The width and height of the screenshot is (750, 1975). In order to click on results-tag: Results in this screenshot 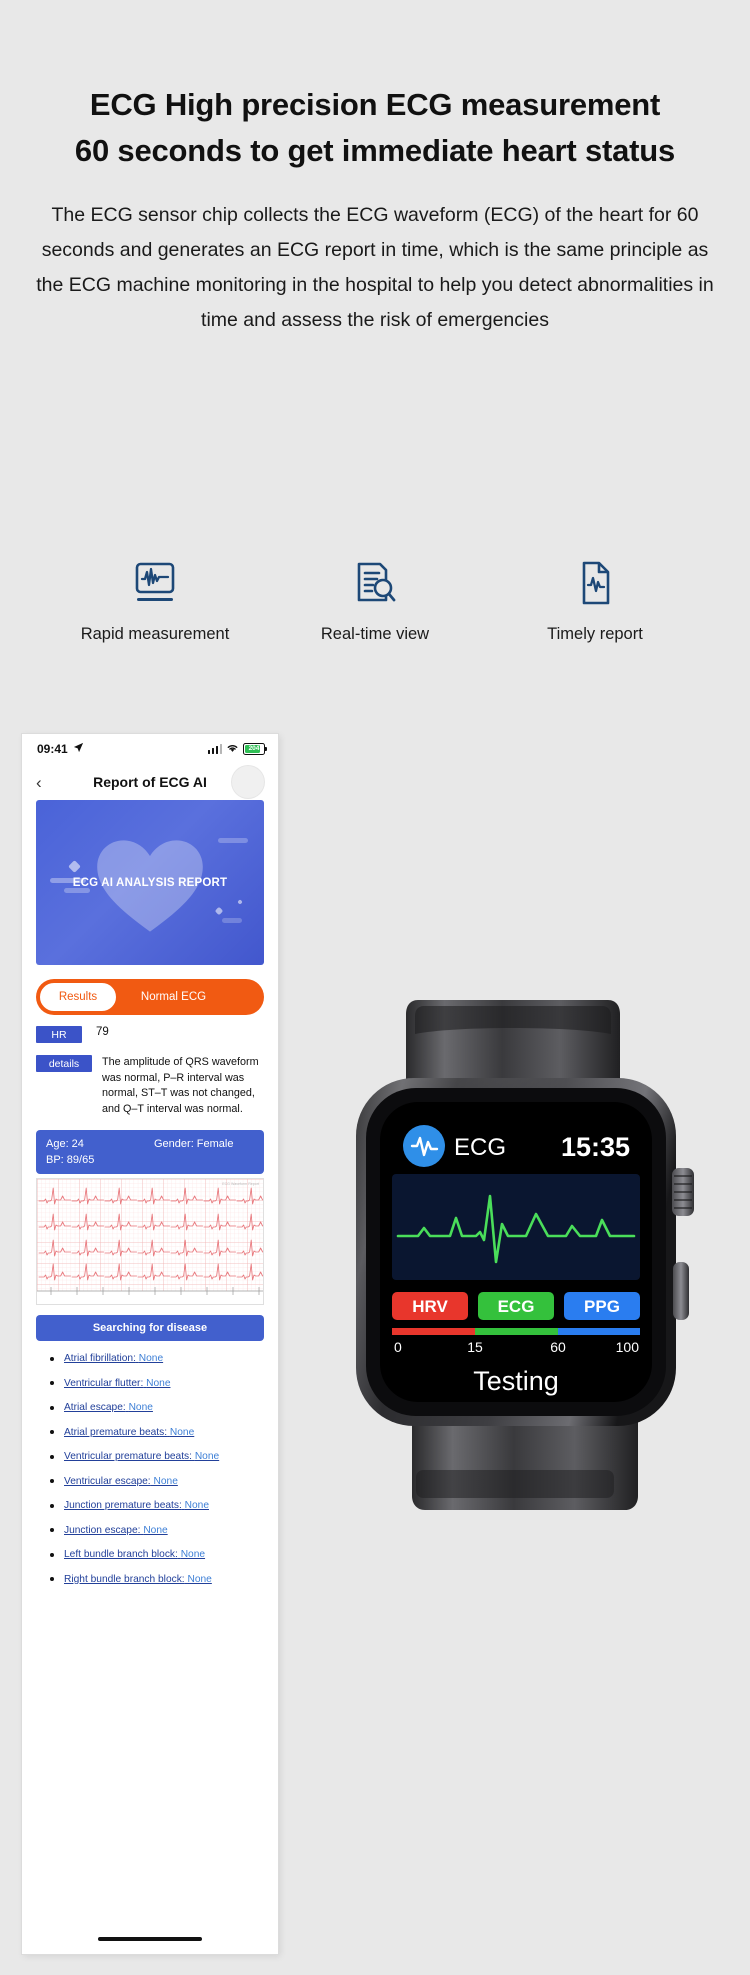, I will do `click(78, 997)`.